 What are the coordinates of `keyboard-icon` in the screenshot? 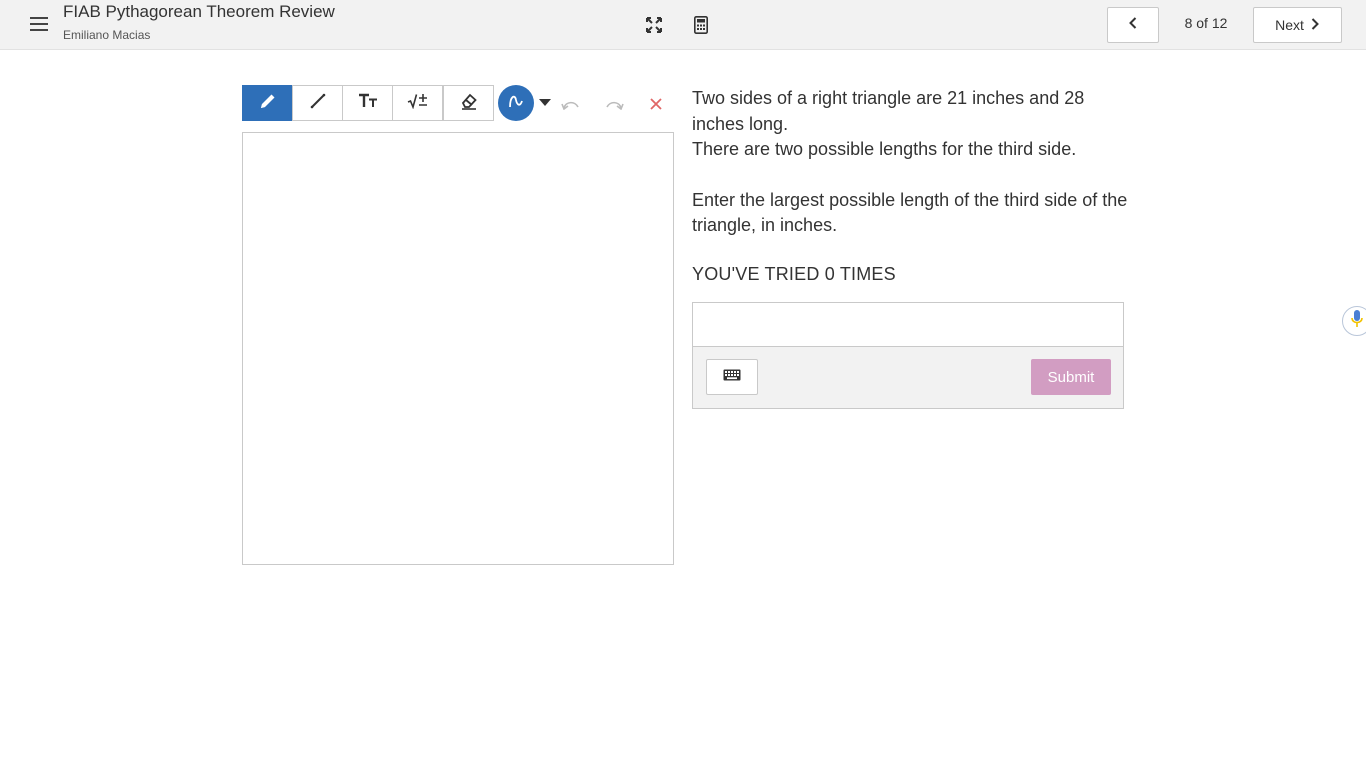 It's located at (732, 377).